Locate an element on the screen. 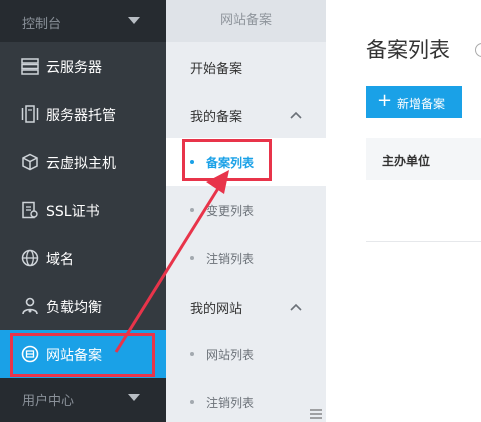 The width and height of the screenshot is (481, 422). add-filing-button-label: 新增备案 is located at coordinates (421, 104).